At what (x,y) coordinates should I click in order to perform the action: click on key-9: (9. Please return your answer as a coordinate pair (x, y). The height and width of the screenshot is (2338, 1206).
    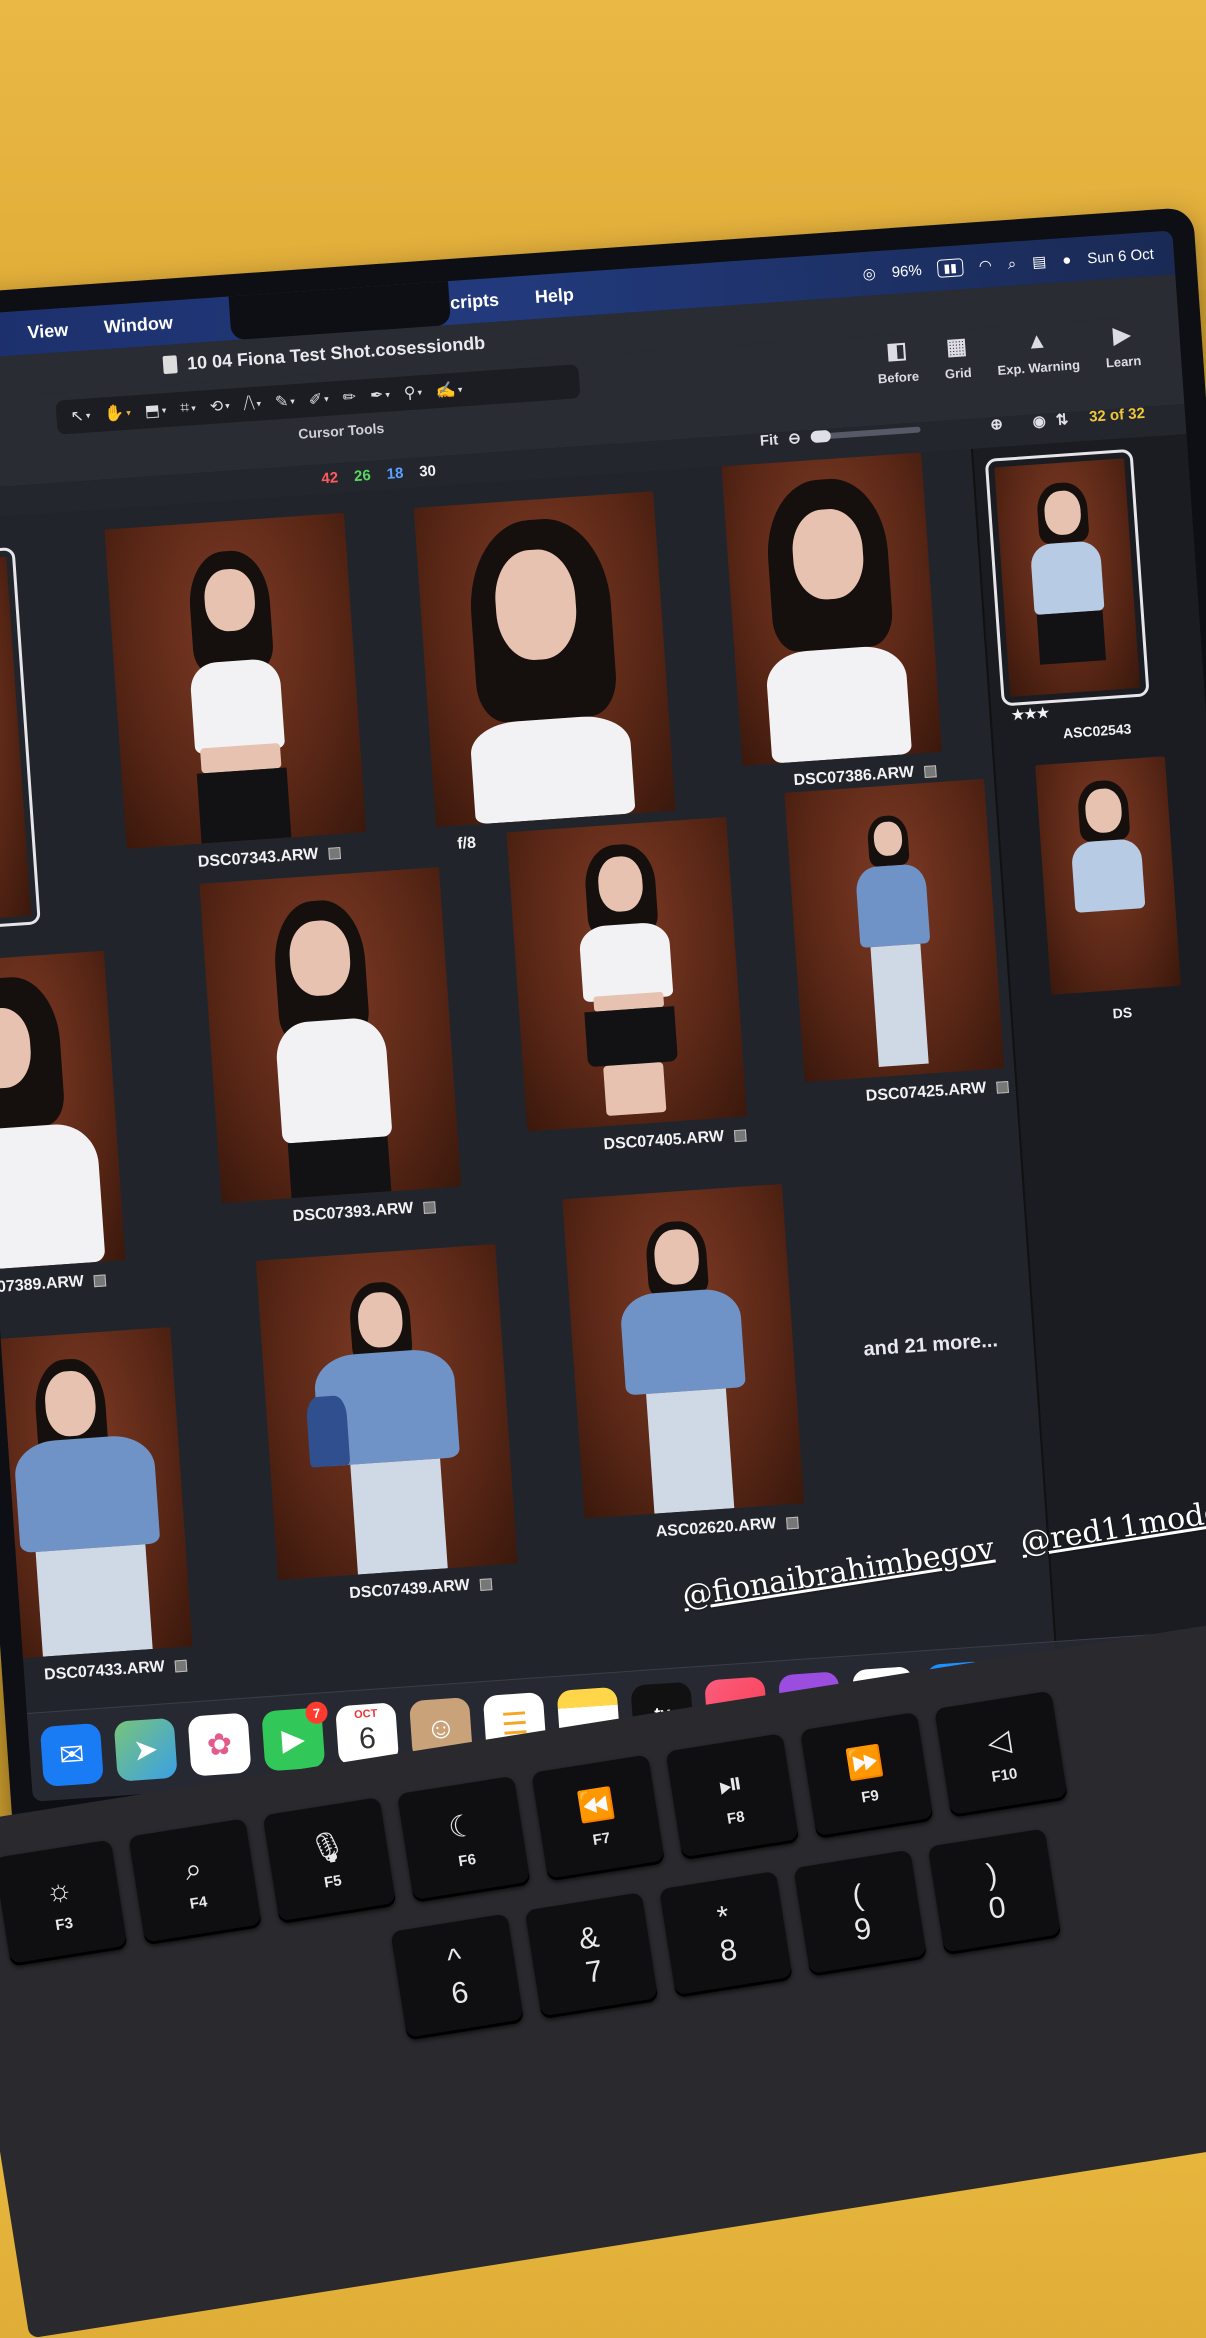
    Looking at the image, I should click on (860, 1913).